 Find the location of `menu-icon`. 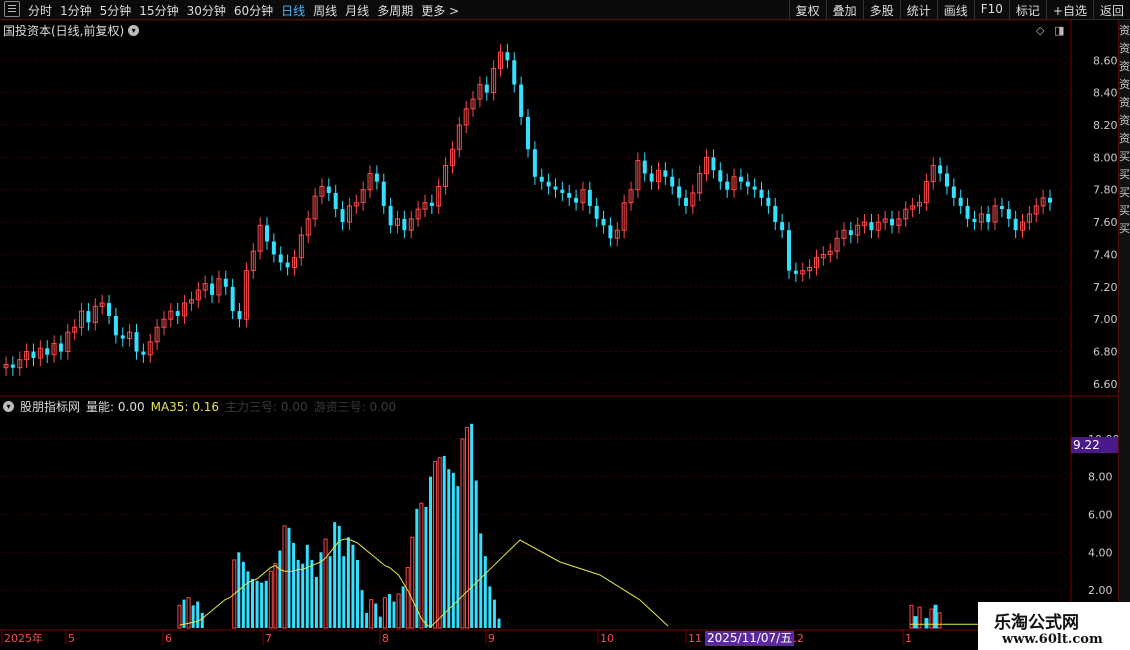

menu-icon is located at coordinates (12, 9).